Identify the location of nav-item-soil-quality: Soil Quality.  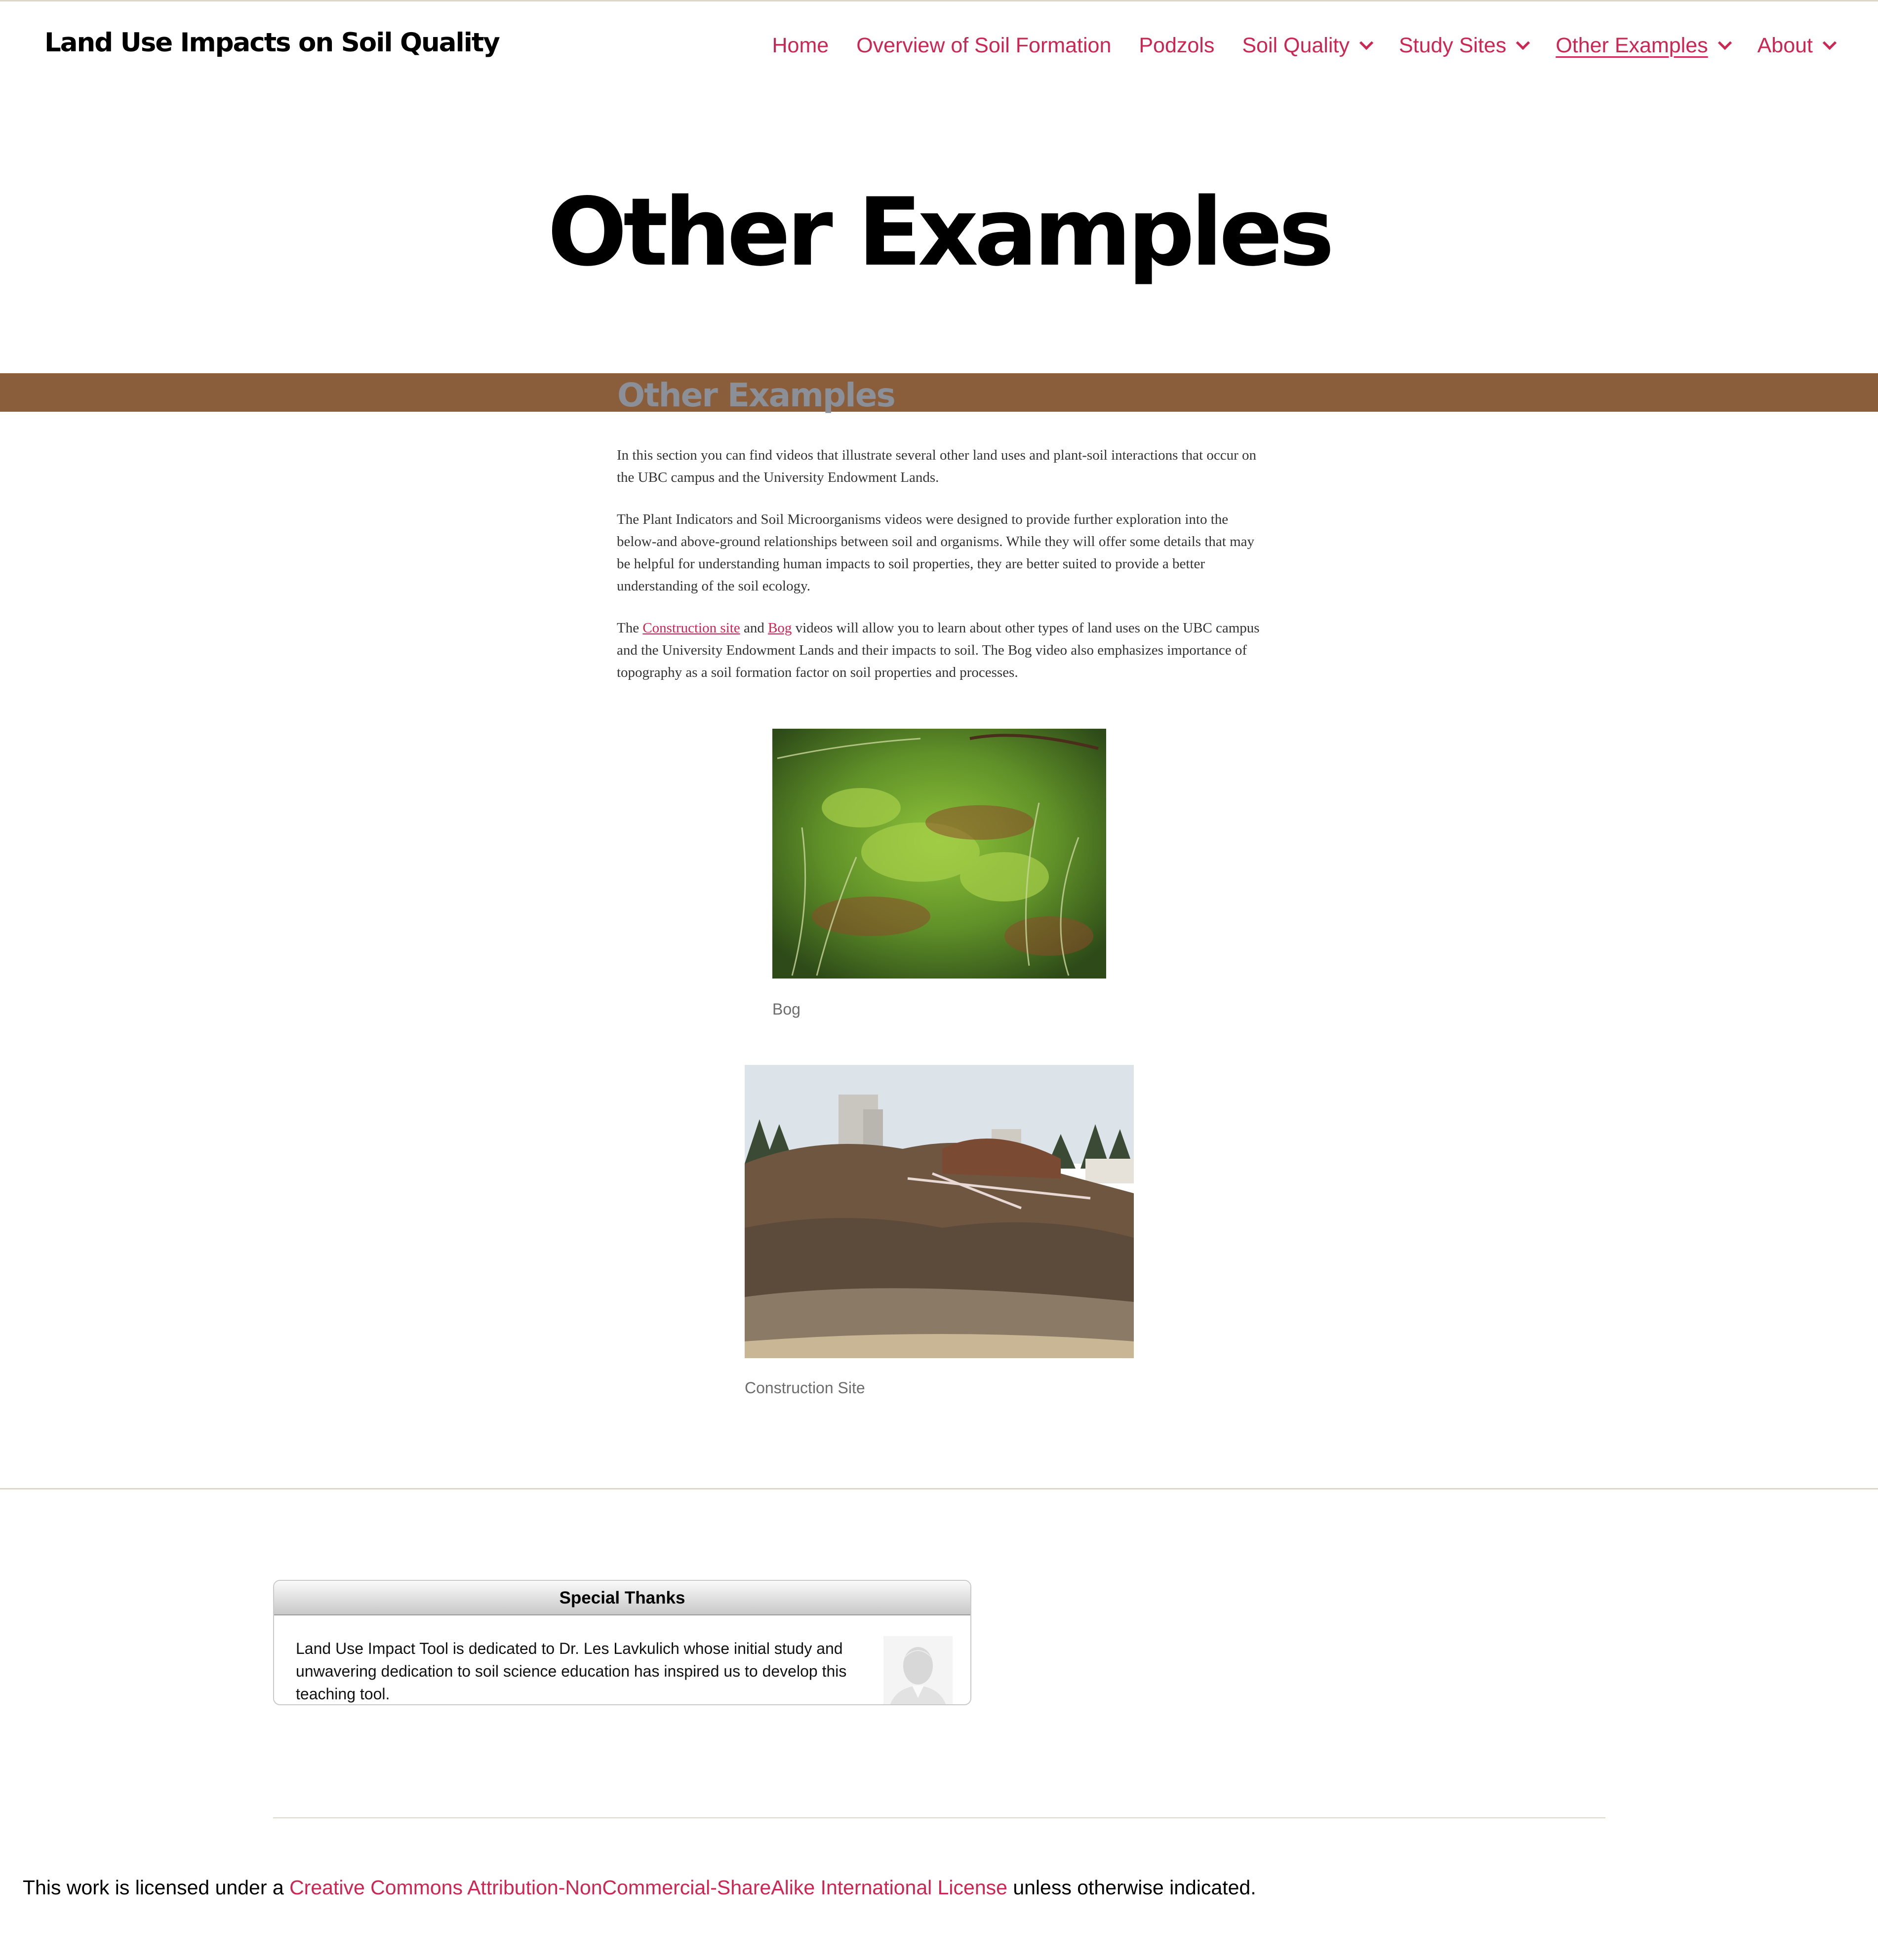
(1307, 45).